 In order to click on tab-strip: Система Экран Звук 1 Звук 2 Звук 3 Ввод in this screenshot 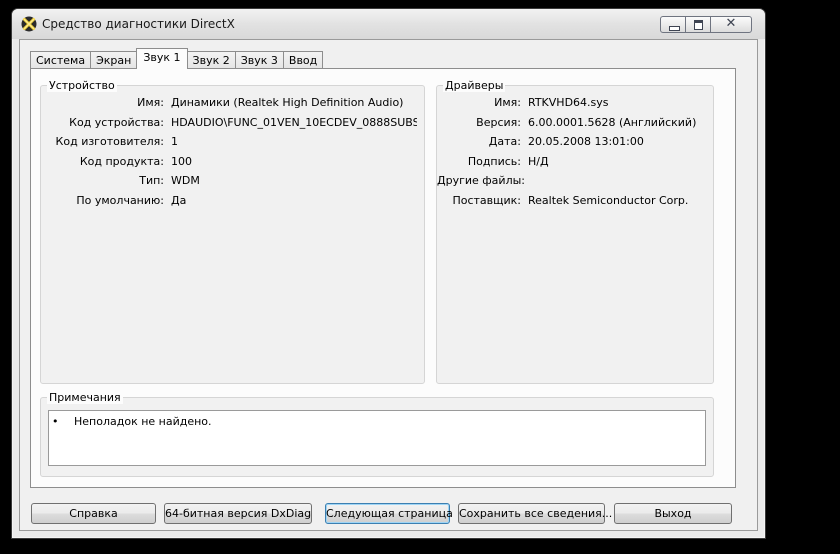, I will do `click(177, 58)`.